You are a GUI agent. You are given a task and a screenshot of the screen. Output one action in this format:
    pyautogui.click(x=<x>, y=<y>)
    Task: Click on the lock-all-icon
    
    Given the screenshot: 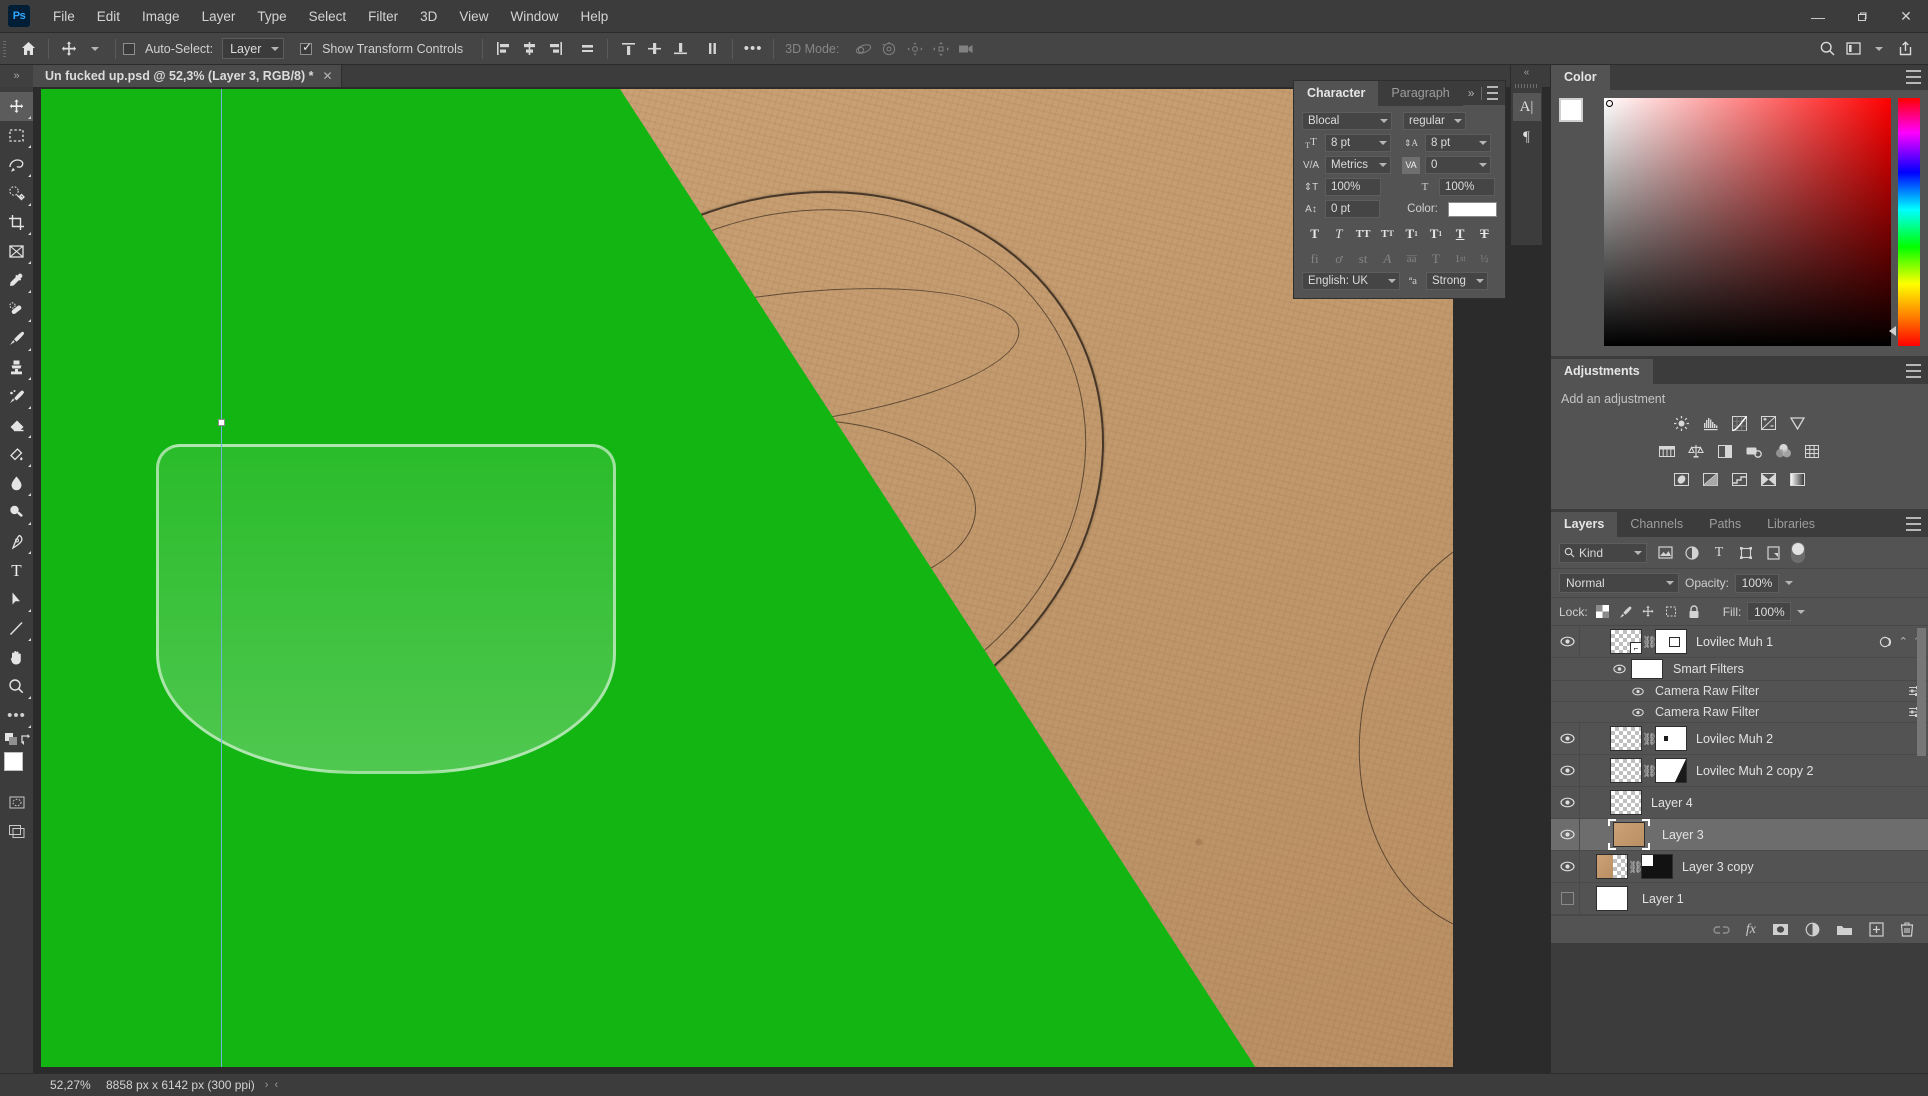 What is the action you would take?
    pyautogui.click(x=1694, y=611)
    